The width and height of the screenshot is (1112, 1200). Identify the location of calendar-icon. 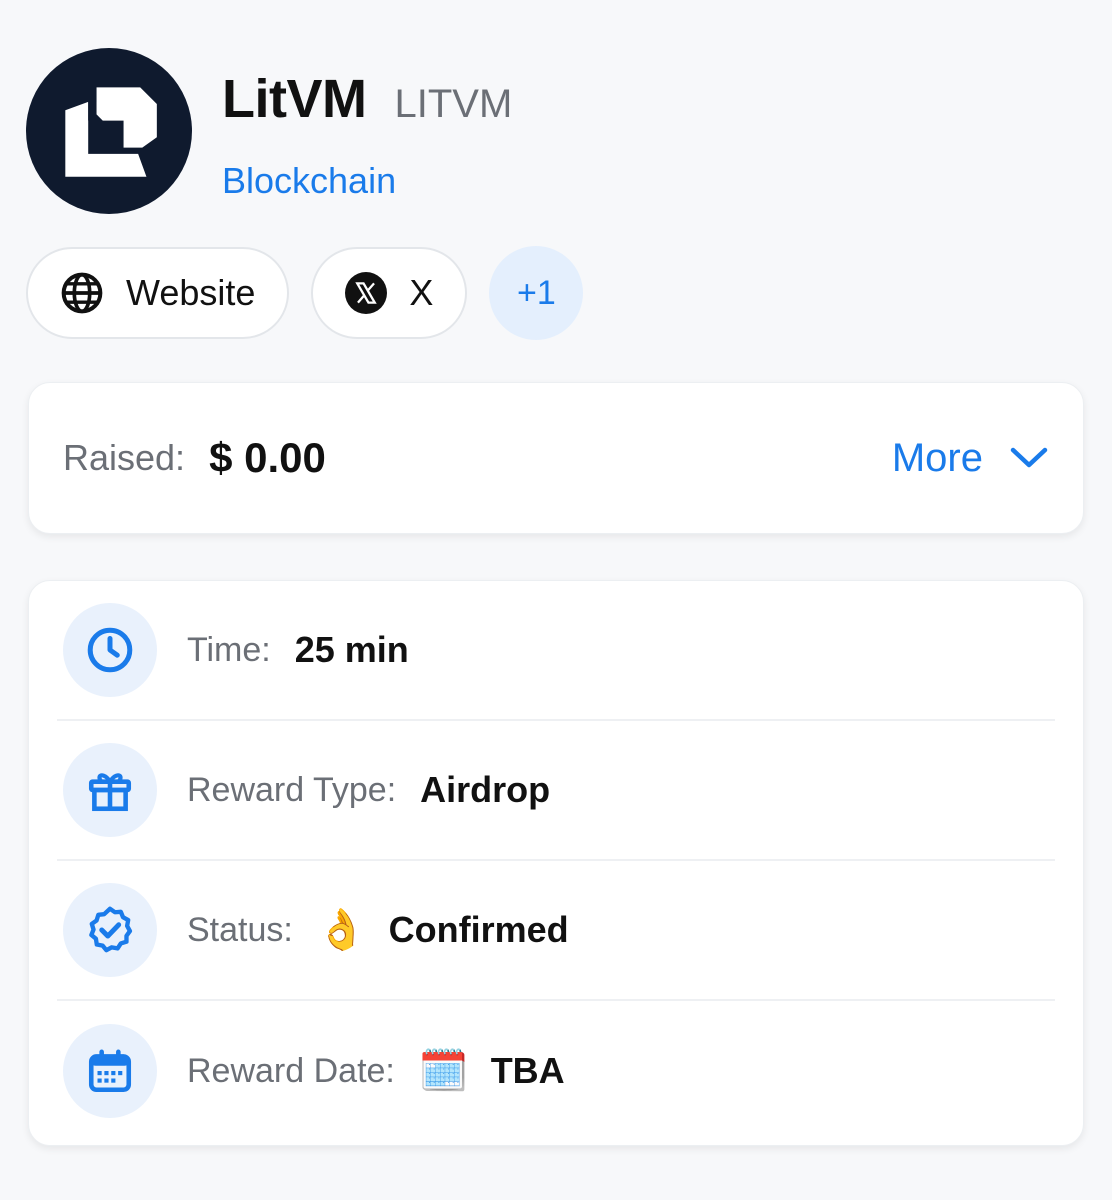
(110, 1071).